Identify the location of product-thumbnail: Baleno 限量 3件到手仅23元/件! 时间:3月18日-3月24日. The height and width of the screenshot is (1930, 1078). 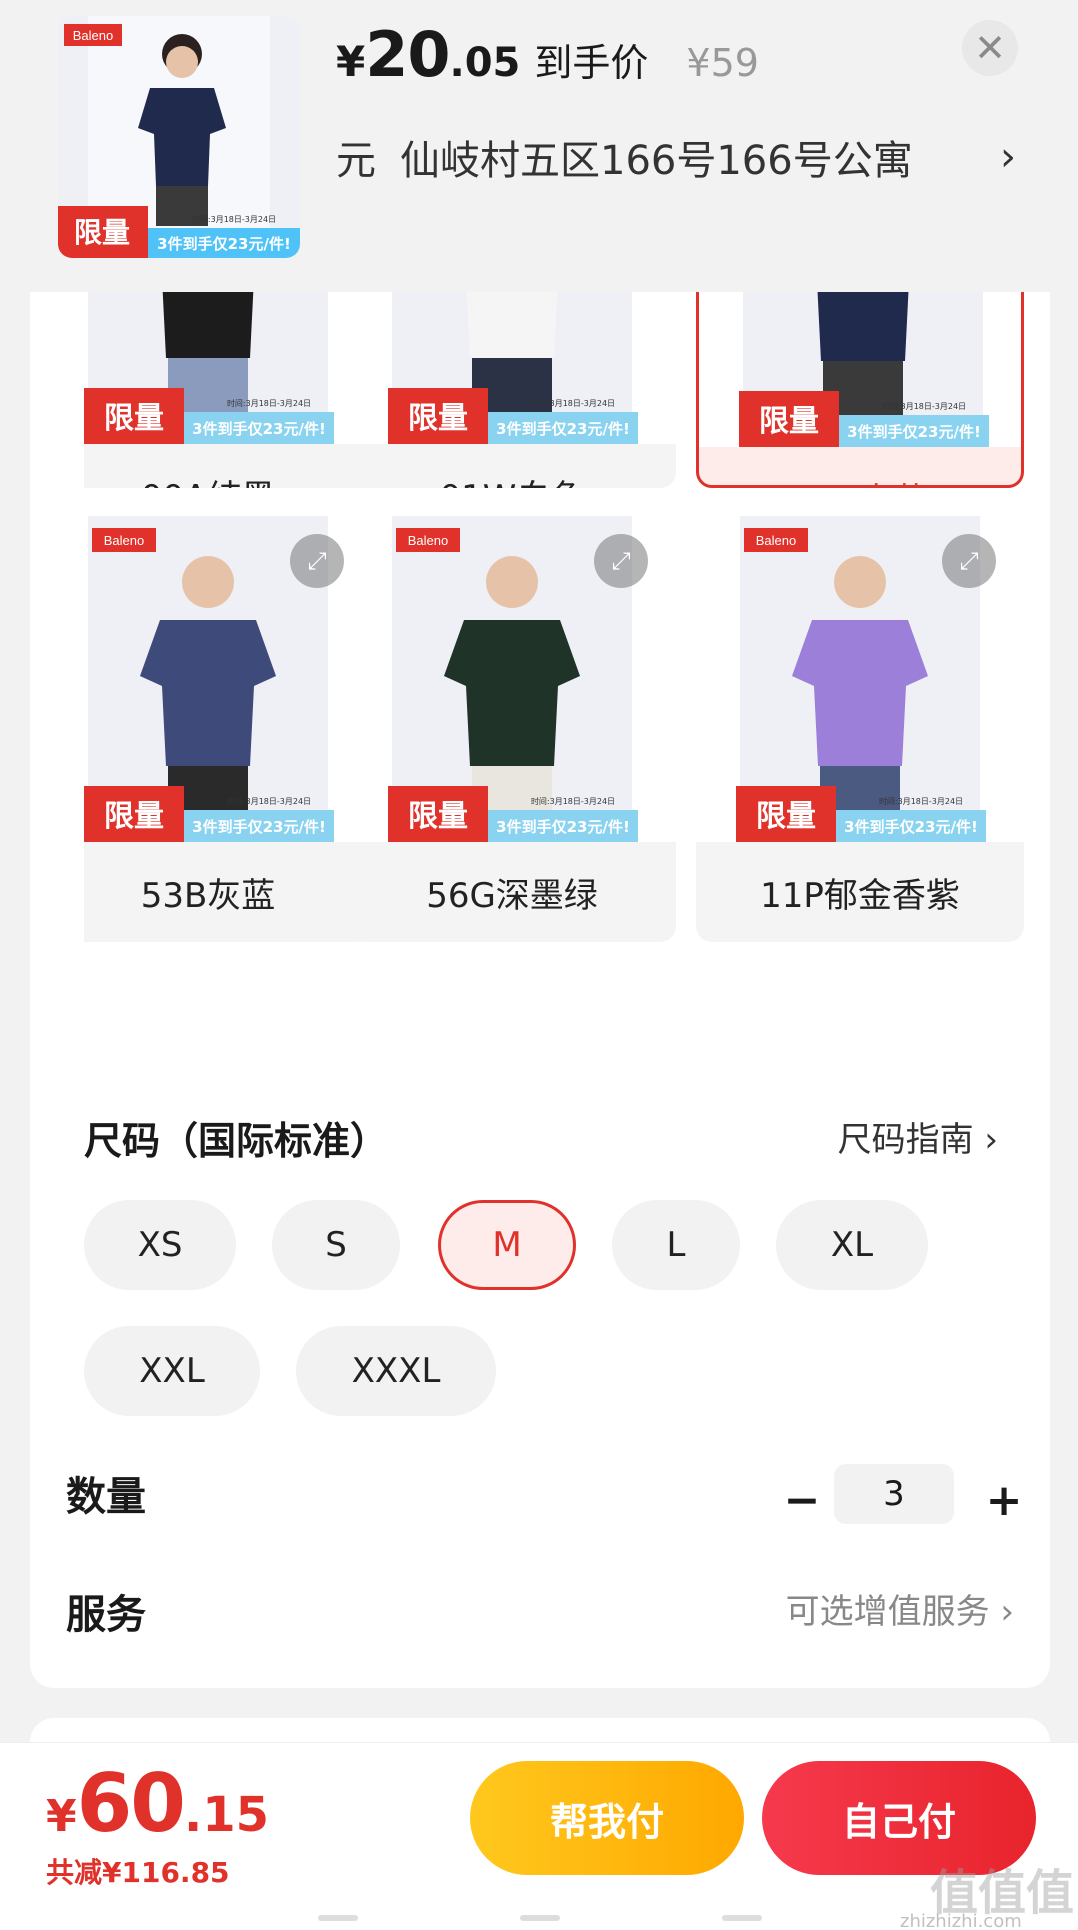
(179, 137).